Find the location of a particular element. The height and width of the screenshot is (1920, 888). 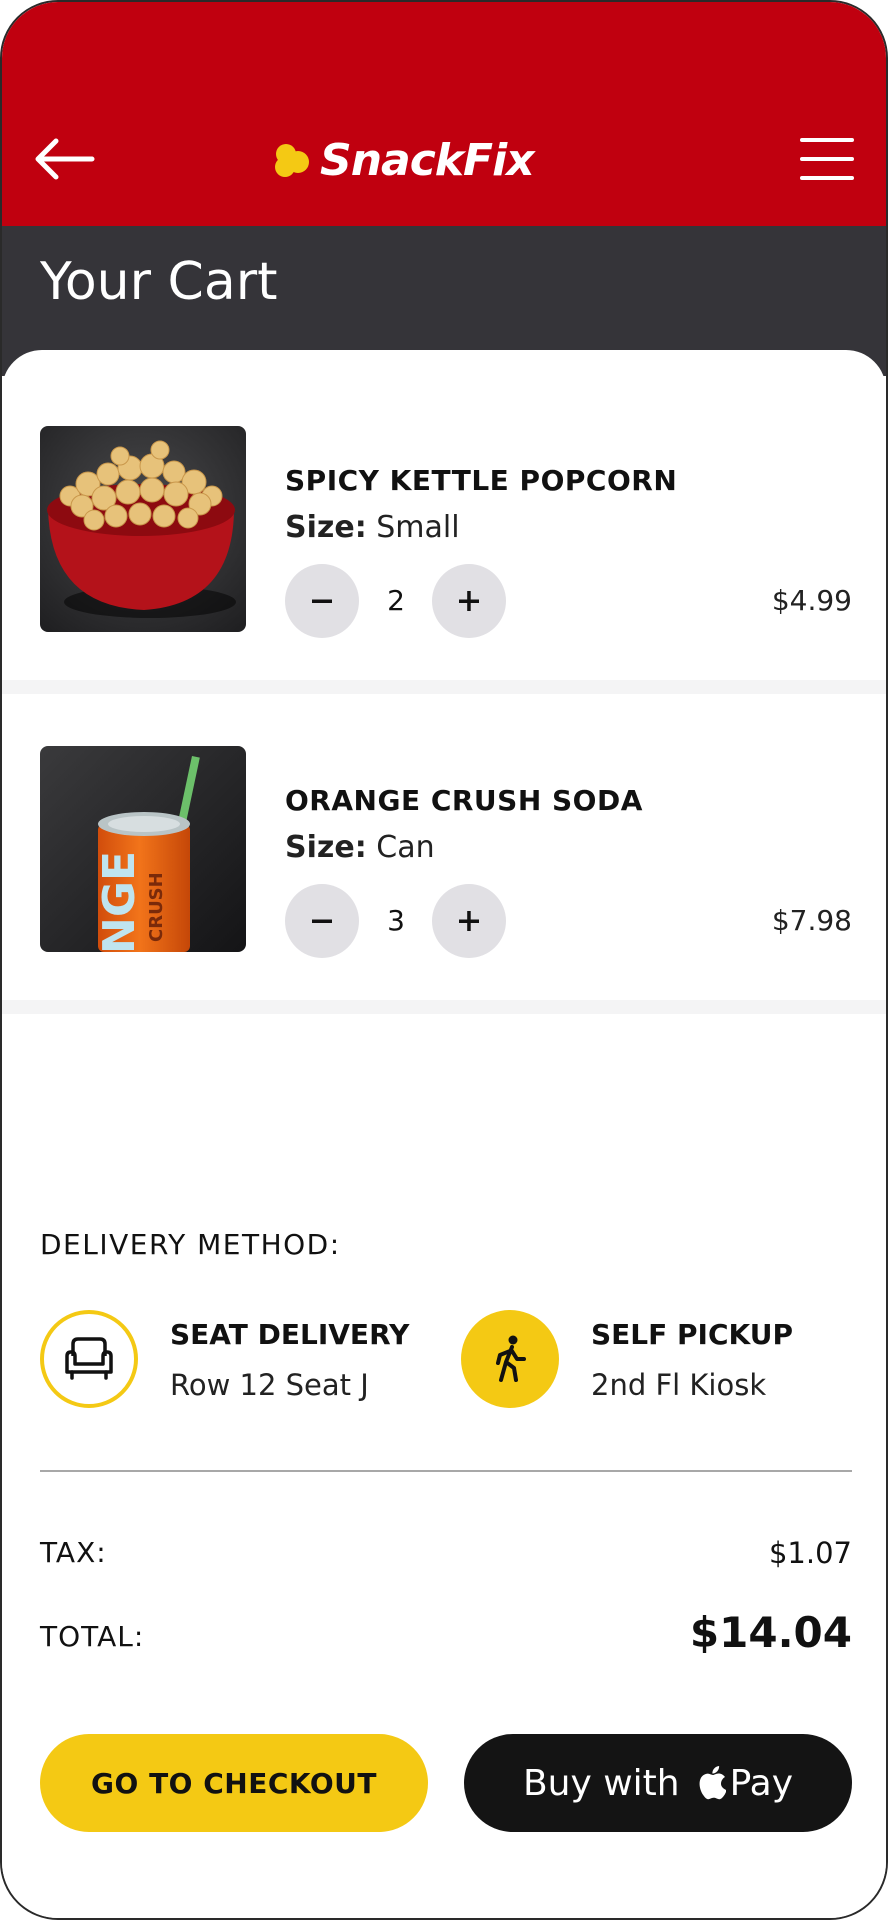

item-size: Size: Can is located at coordinates (360, 847).